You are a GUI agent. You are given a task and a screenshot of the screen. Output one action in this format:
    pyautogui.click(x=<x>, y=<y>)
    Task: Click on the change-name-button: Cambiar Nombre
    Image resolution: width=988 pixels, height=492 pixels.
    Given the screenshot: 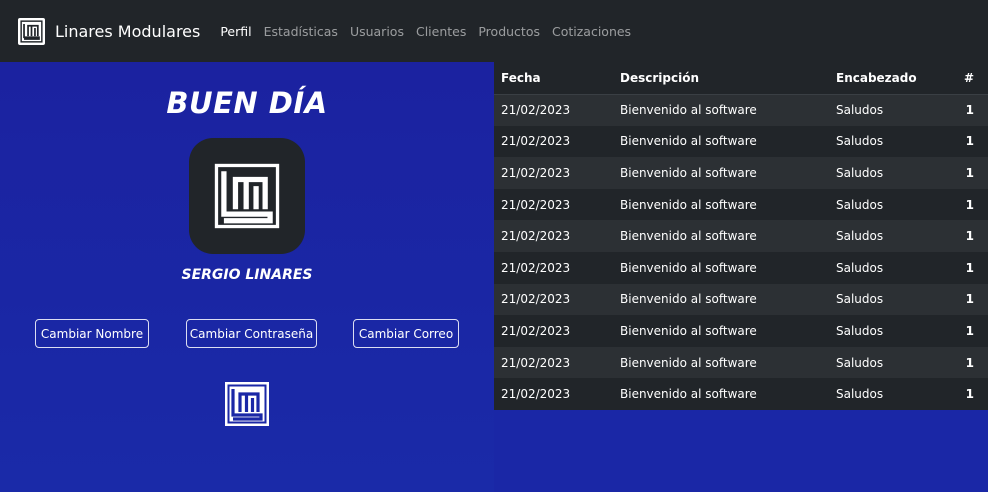 What is the action you would take?
    pyautogui.click(x=92, y=333)
    